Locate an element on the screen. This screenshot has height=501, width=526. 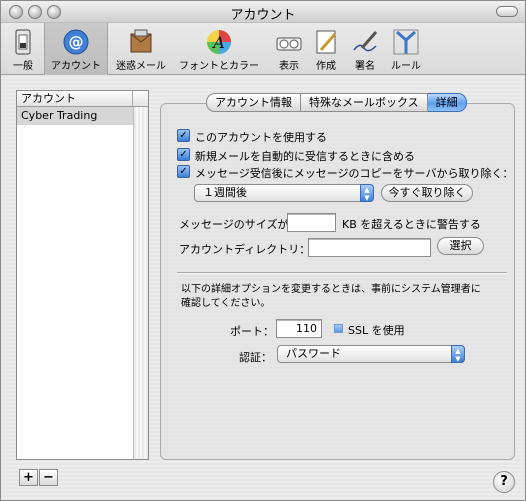
at-sign-icon: @ is located at coordinates (76, 42).